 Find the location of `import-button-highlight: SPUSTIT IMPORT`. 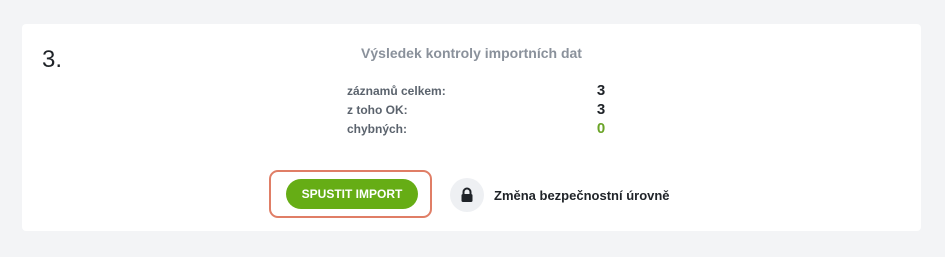

import-button-highlight: SPUSTIT IMPORT is located at coordinates (350, 194).